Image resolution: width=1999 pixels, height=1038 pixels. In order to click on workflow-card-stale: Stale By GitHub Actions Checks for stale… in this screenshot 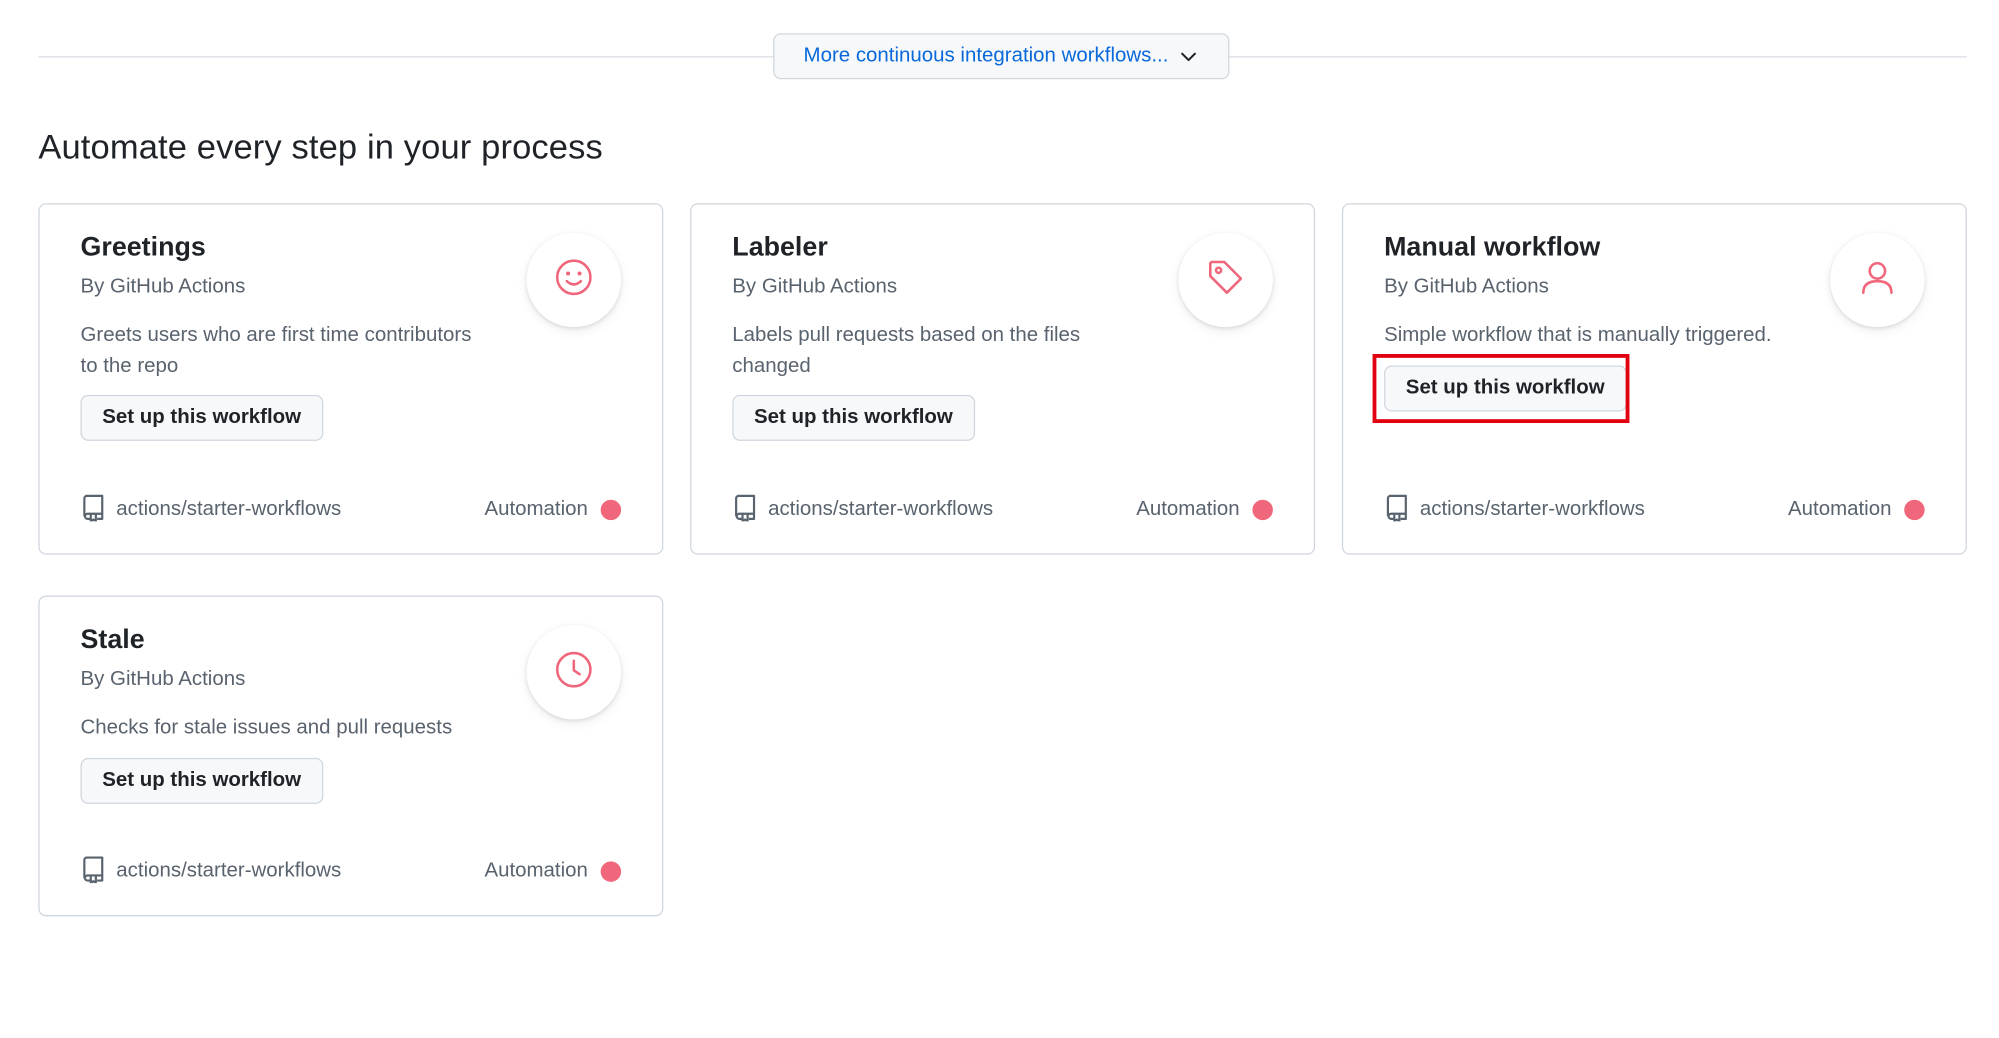, I will do `click(351, 756)`.